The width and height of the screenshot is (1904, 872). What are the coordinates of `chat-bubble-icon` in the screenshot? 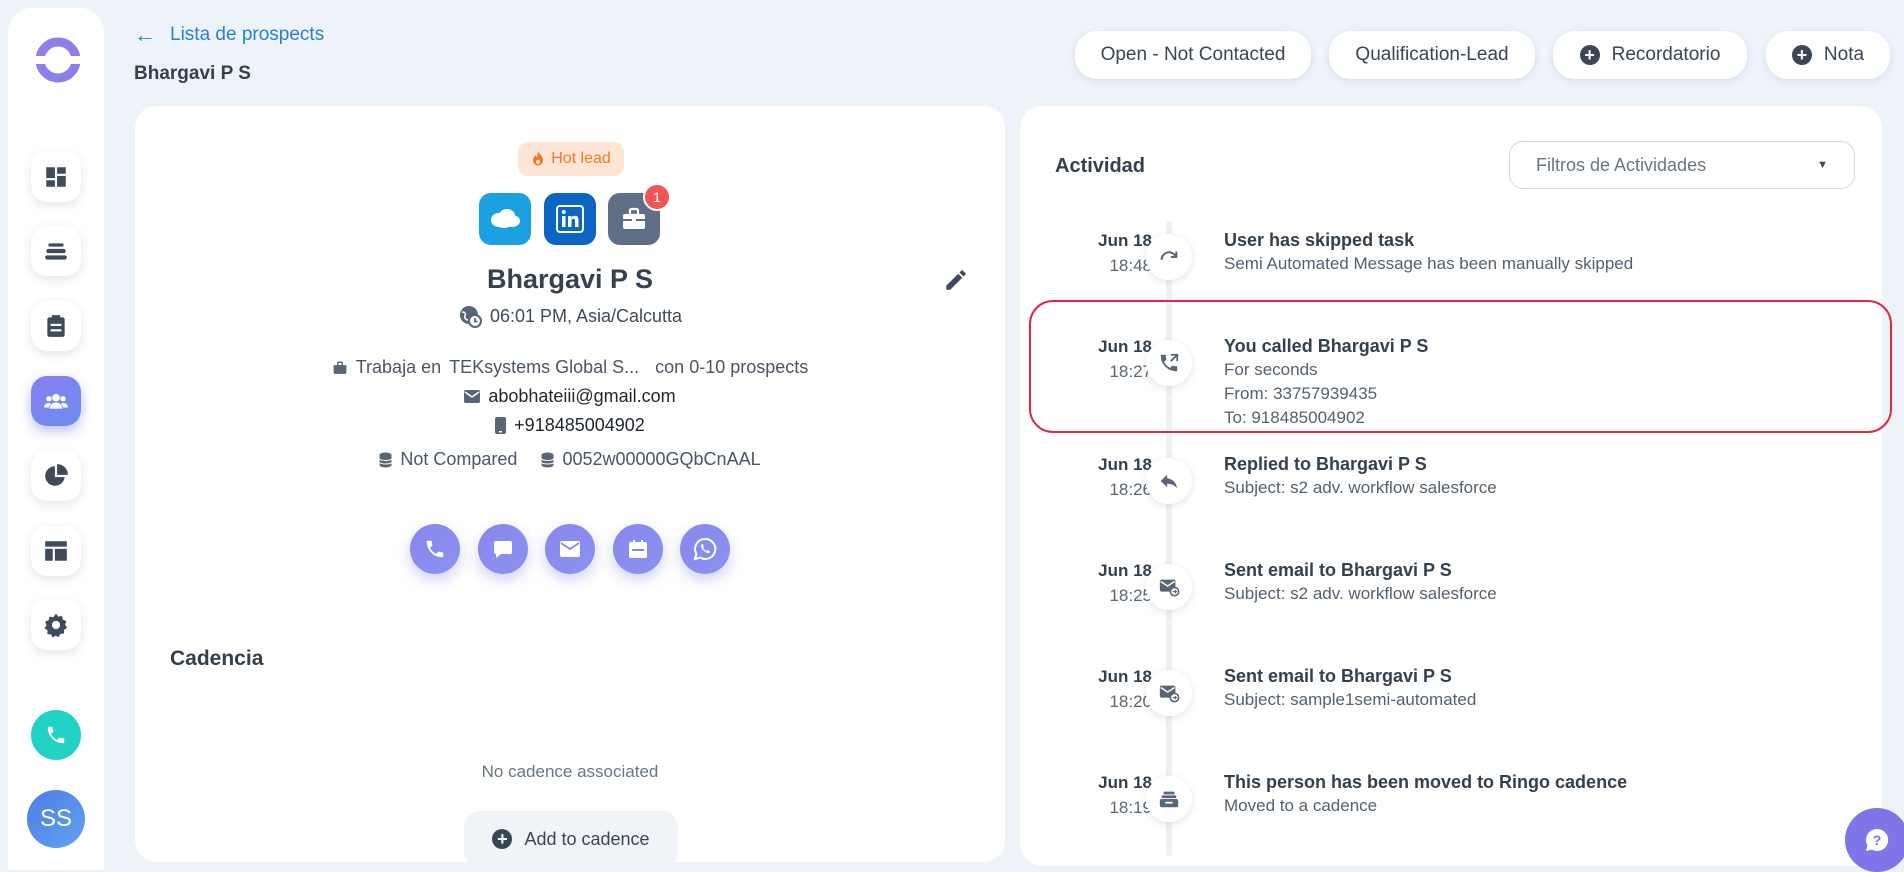 It's located at (503, 549).